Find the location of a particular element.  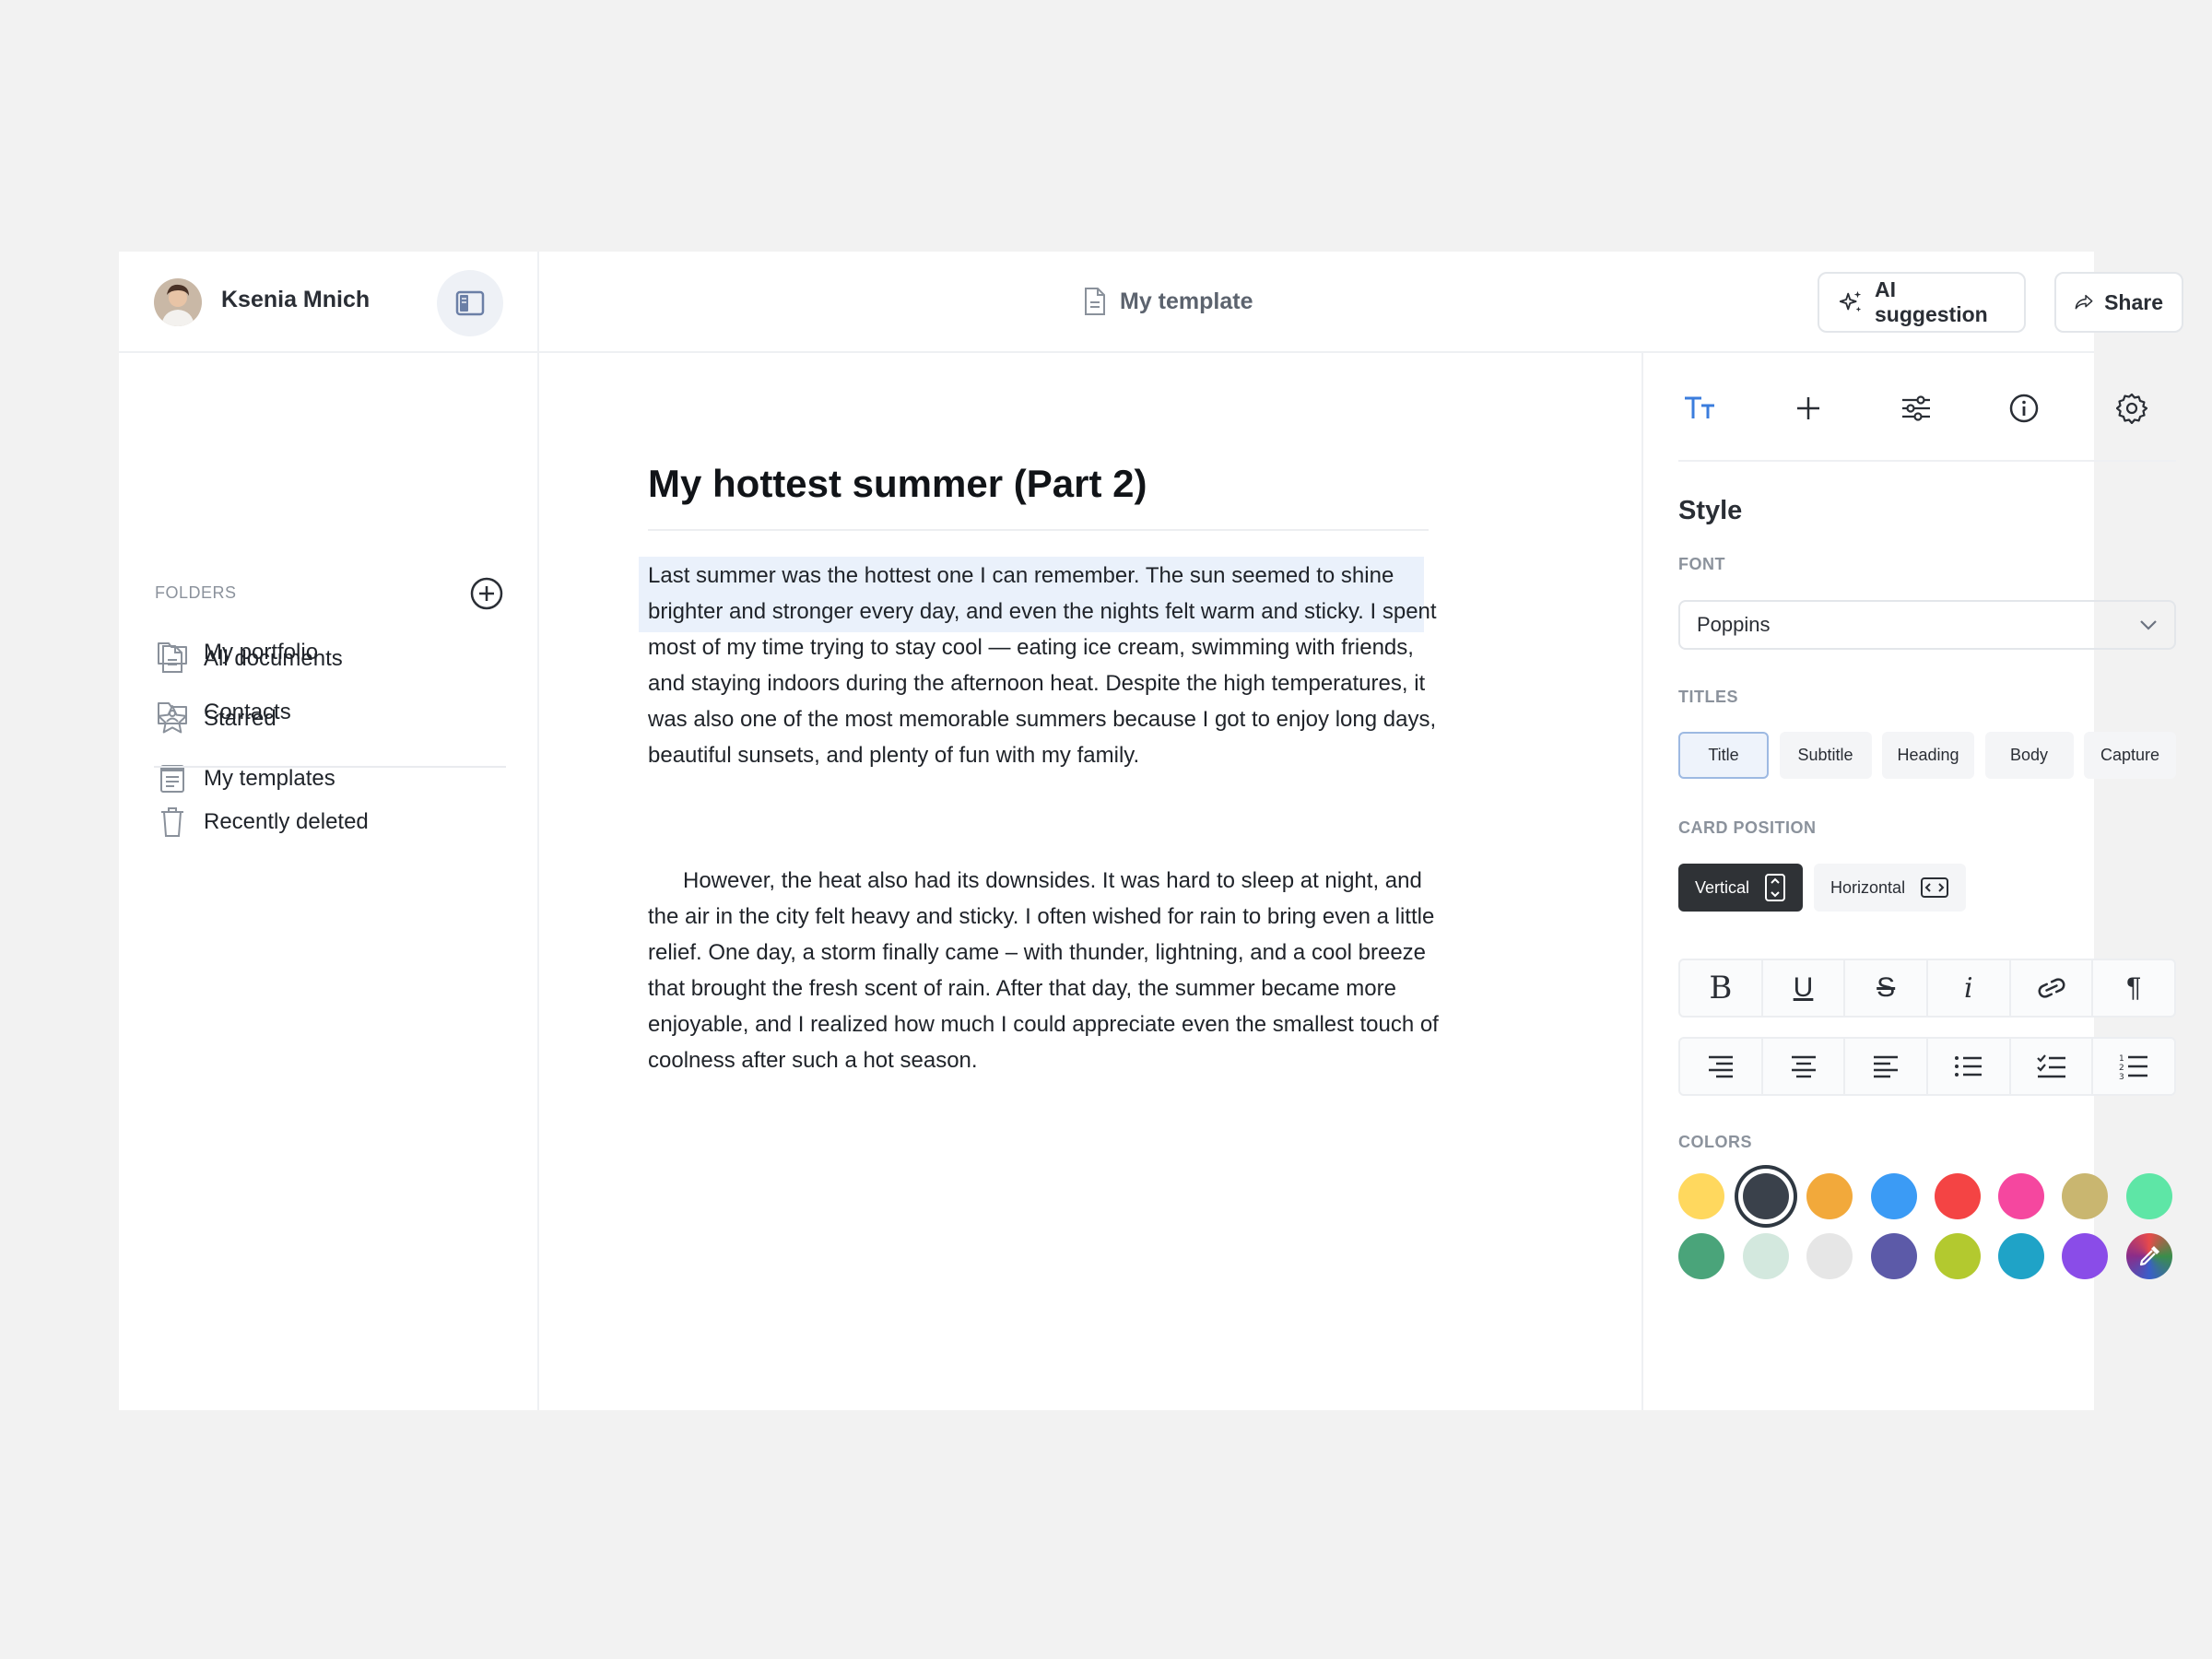

sidebar-item-recently-deleted: Recently deleted is located at coordinates (262, 822).